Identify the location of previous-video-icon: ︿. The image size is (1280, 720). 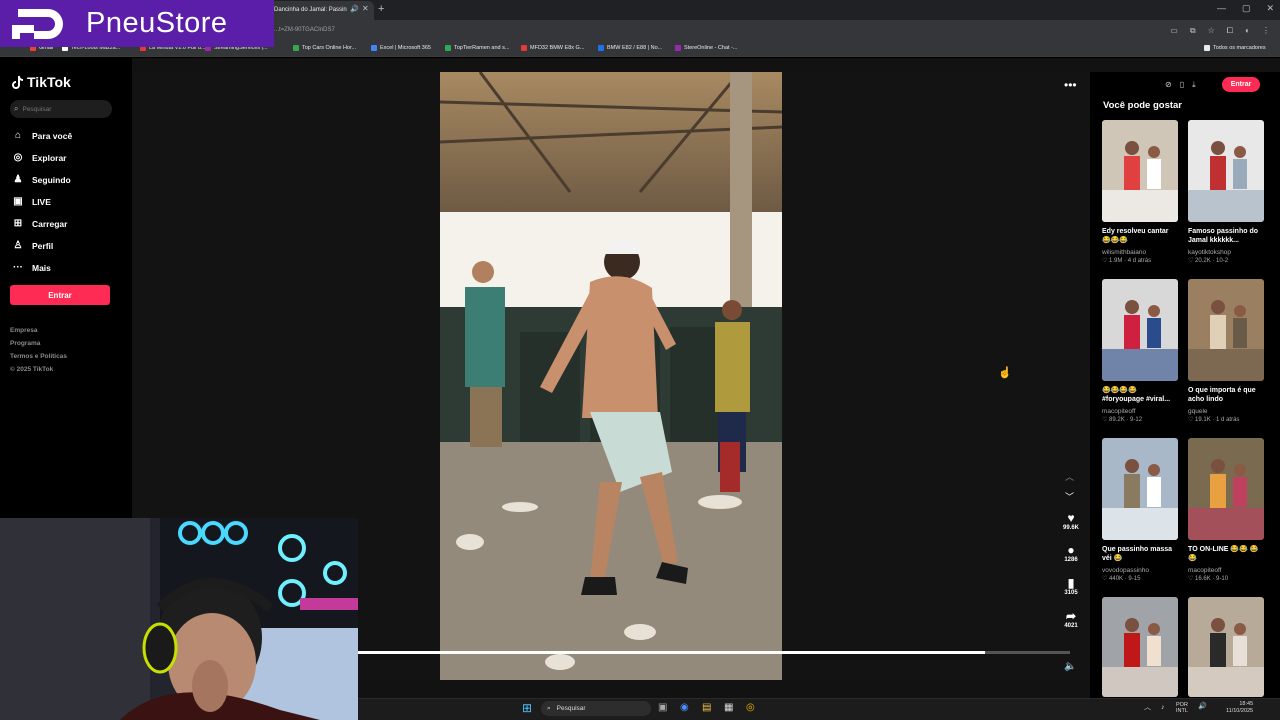
(1069, 476).